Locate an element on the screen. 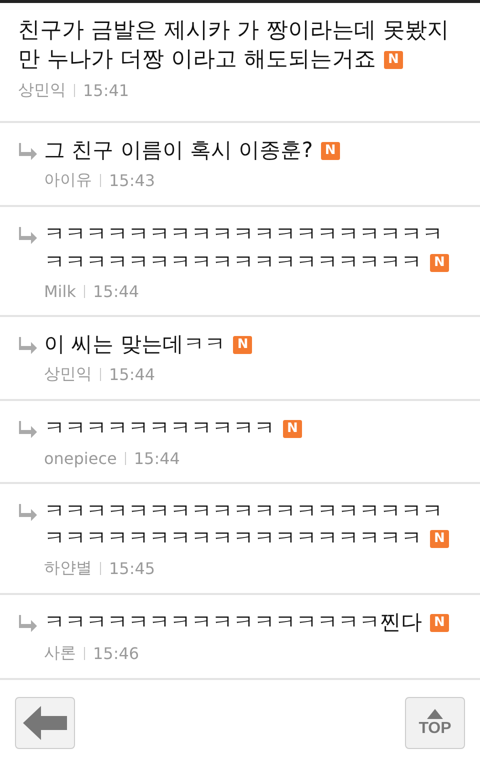  comment-text: ㅋㅋㅋㅋㅋㅋㅋㅋㅋㅋㅋ N is located at coordinates (253, 429).